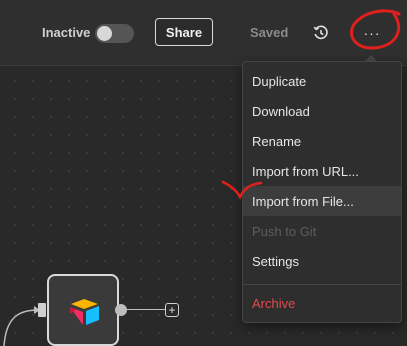  What do you see at coordinates (172, 310) in the screenshot?
I see `add-node-button: +` at bounding box center [172, 310].